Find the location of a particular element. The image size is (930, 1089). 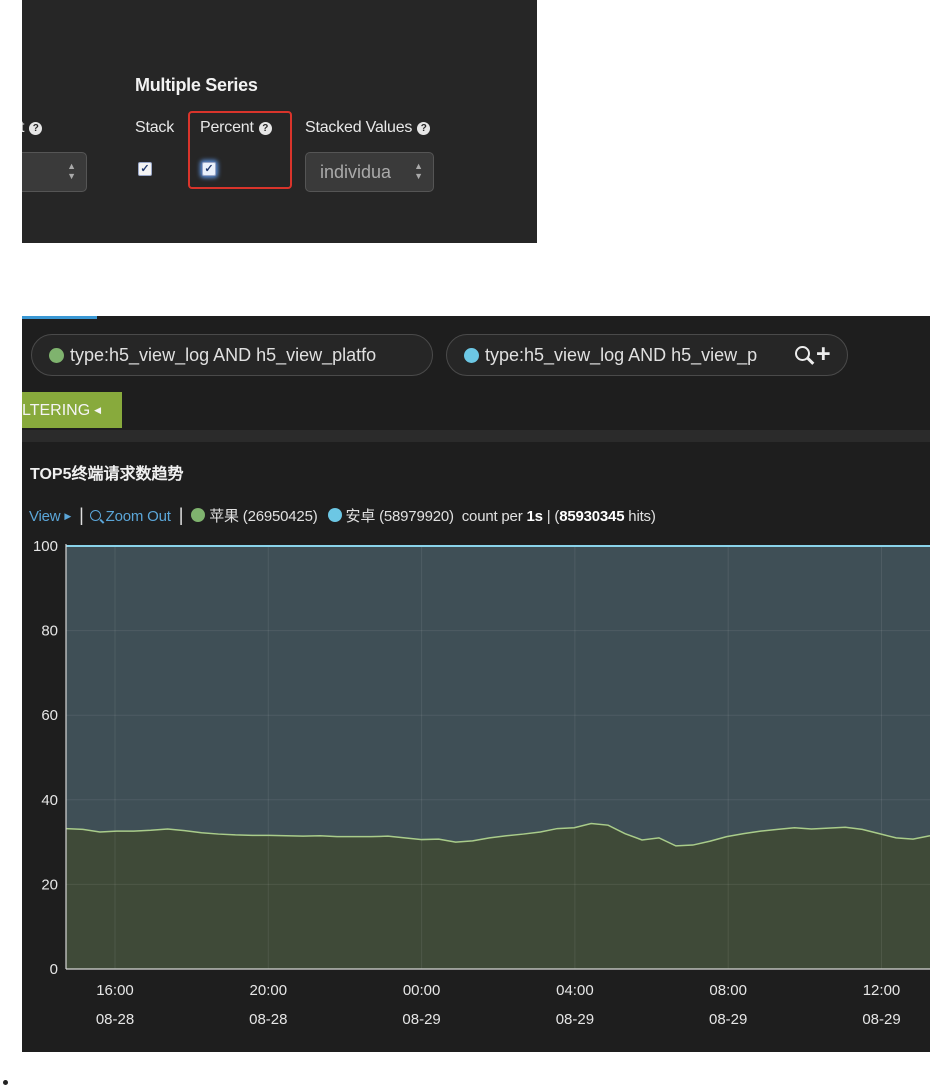

panel-separator is located at coordinates (476, 436).